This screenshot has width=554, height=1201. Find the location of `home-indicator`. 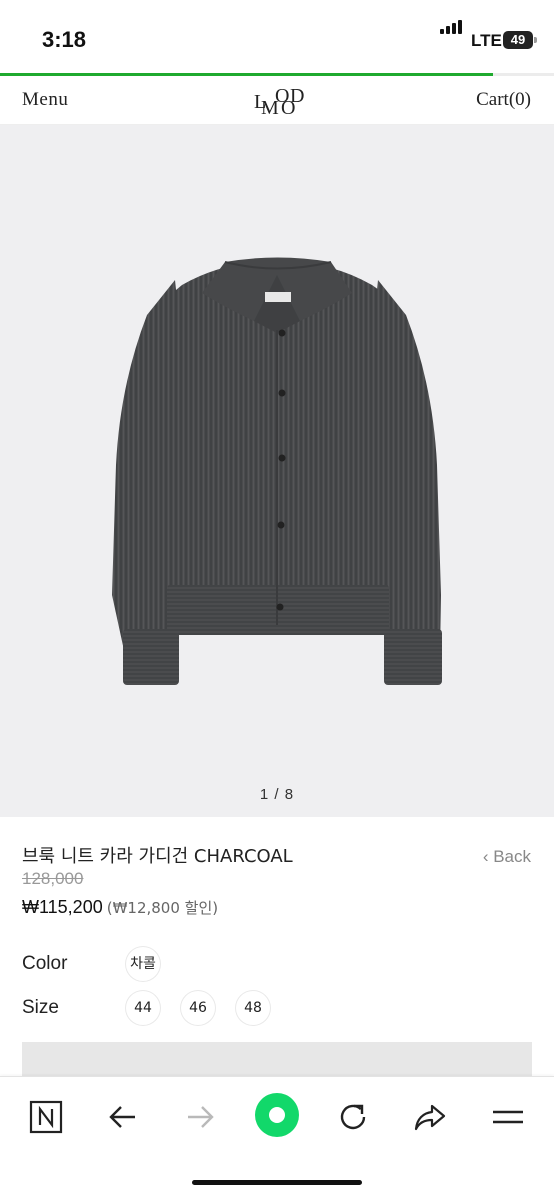

home-indicator is located at coordinates (277, 1182).